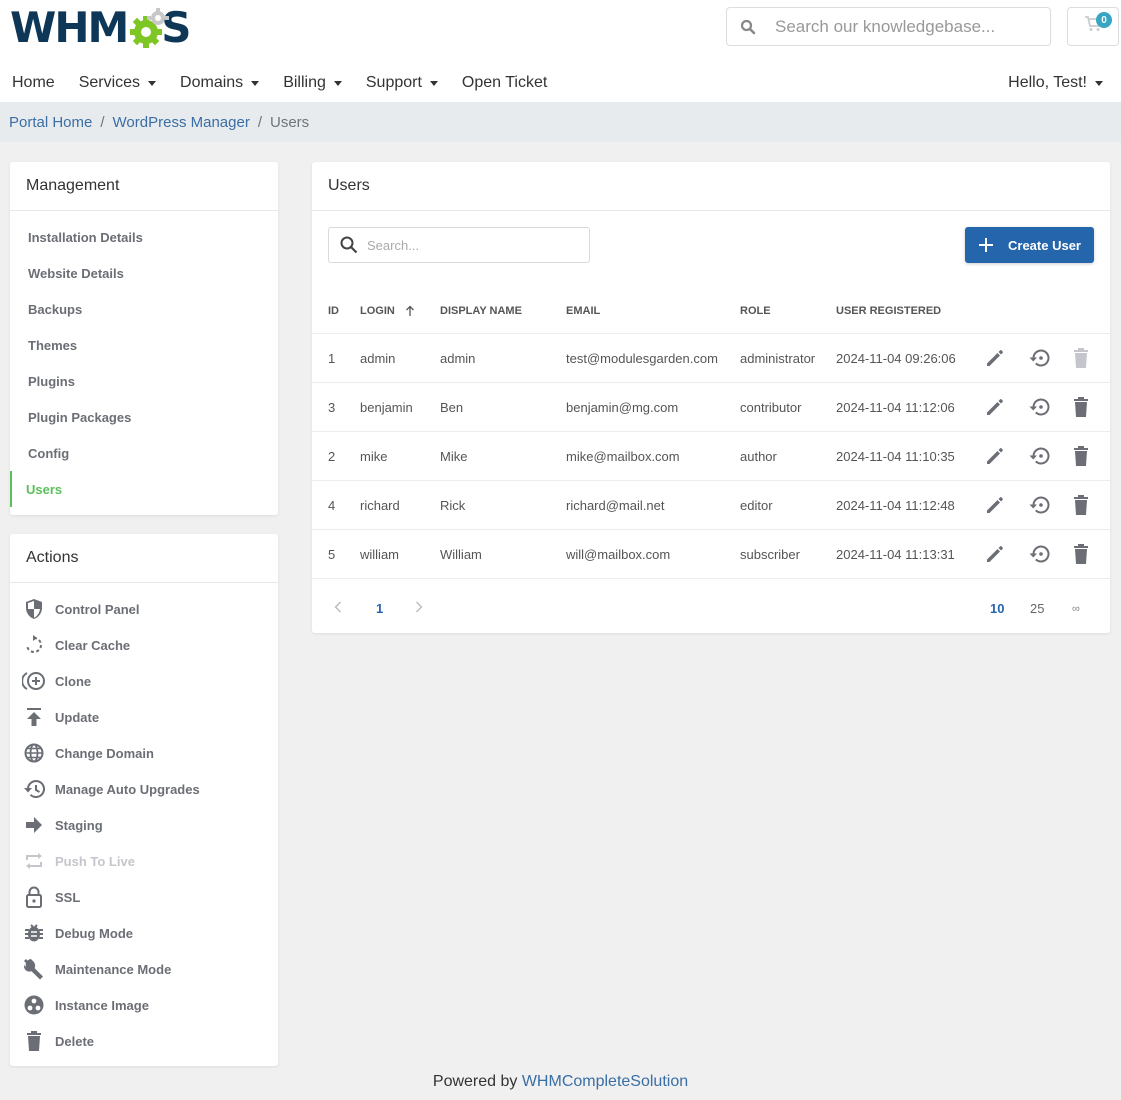  What do you see at coordinates (93, 645) in the screenshot?
I see `action-label: Clear Cache` at bounding box center [93, 645].